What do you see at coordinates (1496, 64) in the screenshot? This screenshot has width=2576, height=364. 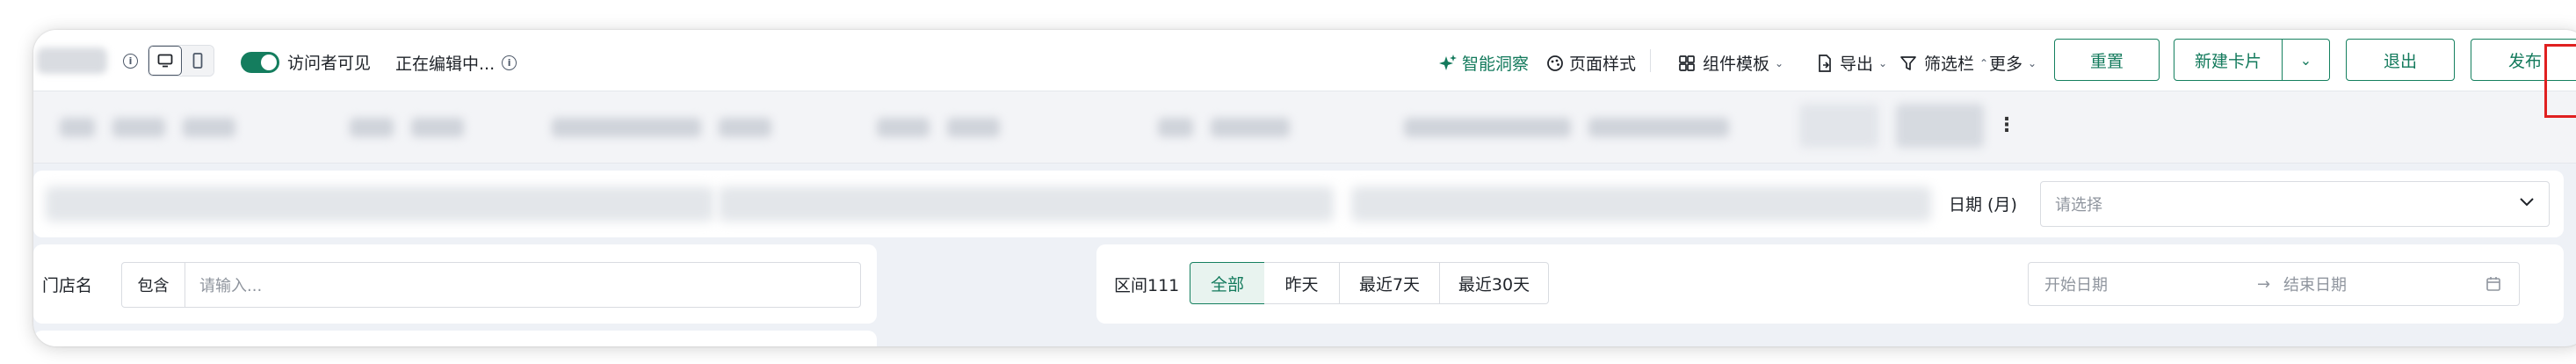 I see `smart-insight-label: 智能洞察` at bounding box center [1496, 64].